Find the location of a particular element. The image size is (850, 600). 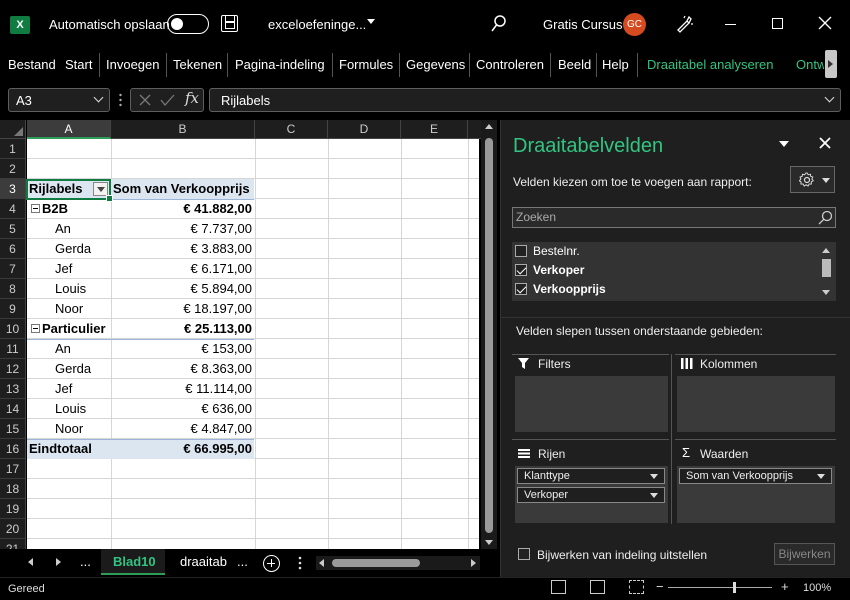

tab-tekenen: Tekenen is located at coordinates (197, 64).